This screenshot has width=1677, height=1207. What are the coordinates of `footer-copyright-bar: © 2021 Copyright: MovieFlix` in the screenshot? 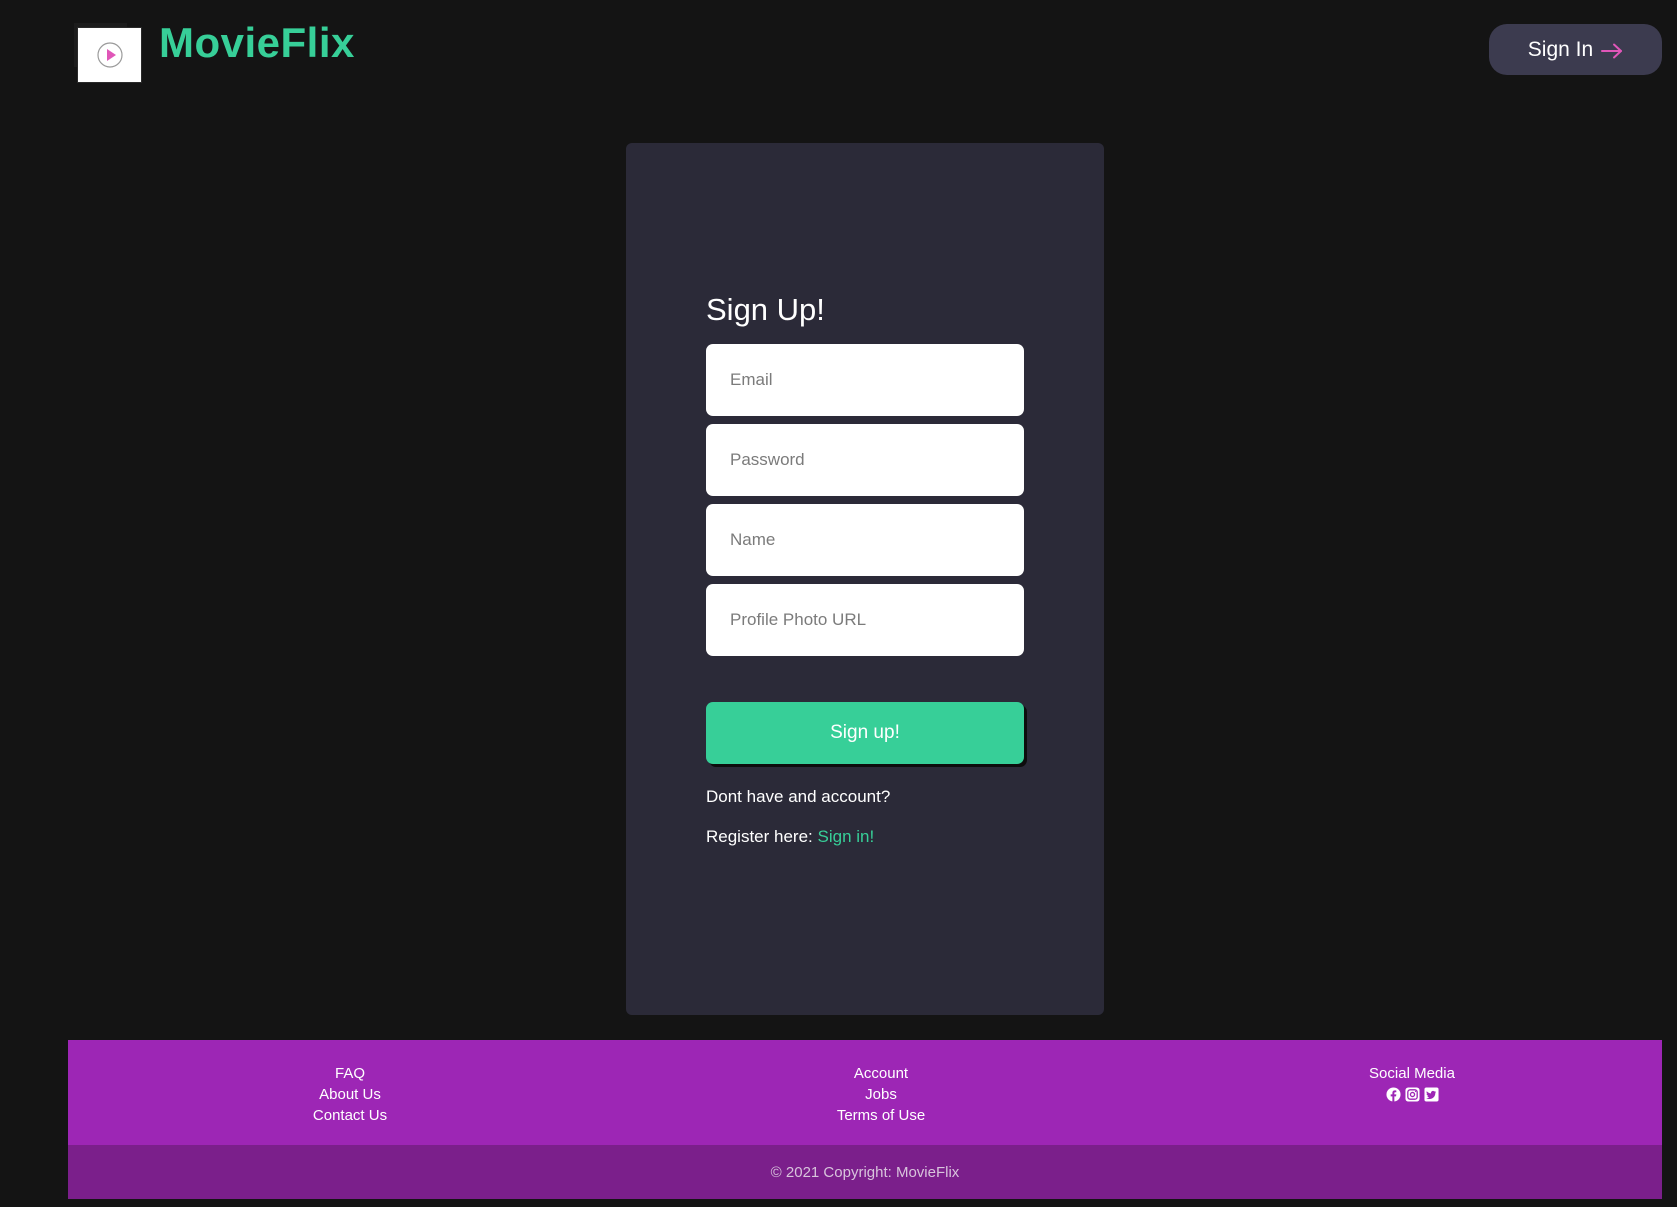 It's located at (865, 1172).